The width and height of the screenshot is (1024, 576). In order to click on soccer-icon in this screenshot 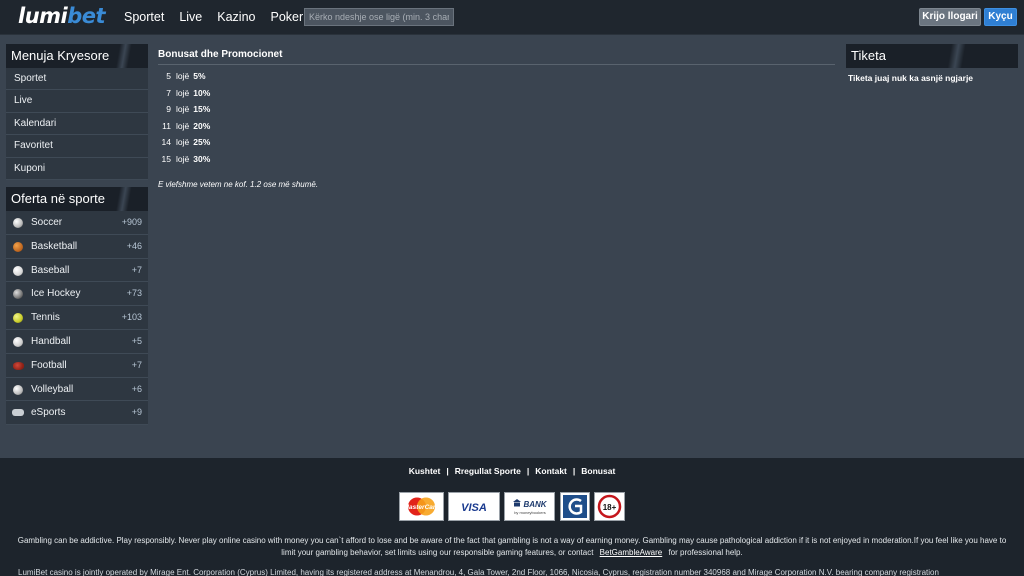, I will do `click(18, 223)`.